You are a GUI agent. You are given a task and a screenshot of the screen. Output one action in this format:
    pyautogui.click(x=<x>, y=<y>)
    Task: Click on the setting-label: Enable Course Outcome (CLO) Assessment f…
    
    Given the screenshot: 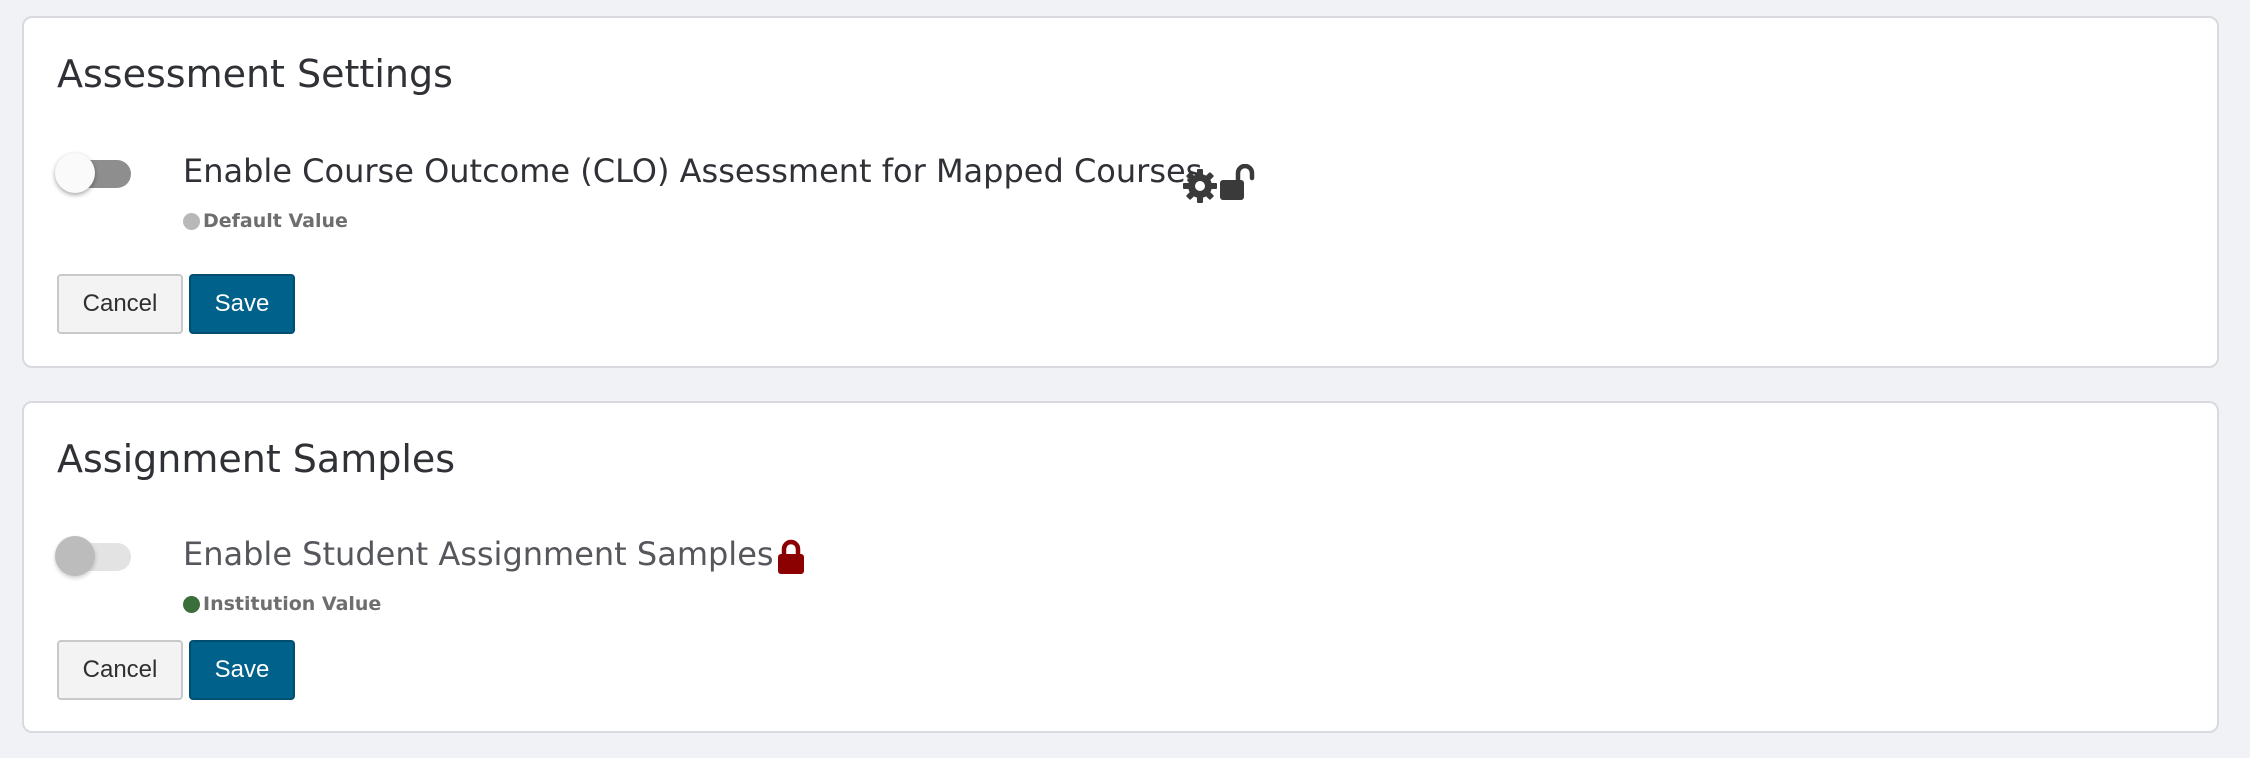 What is the action you would take?
    pyautogui.click(x=693, y=171)
    